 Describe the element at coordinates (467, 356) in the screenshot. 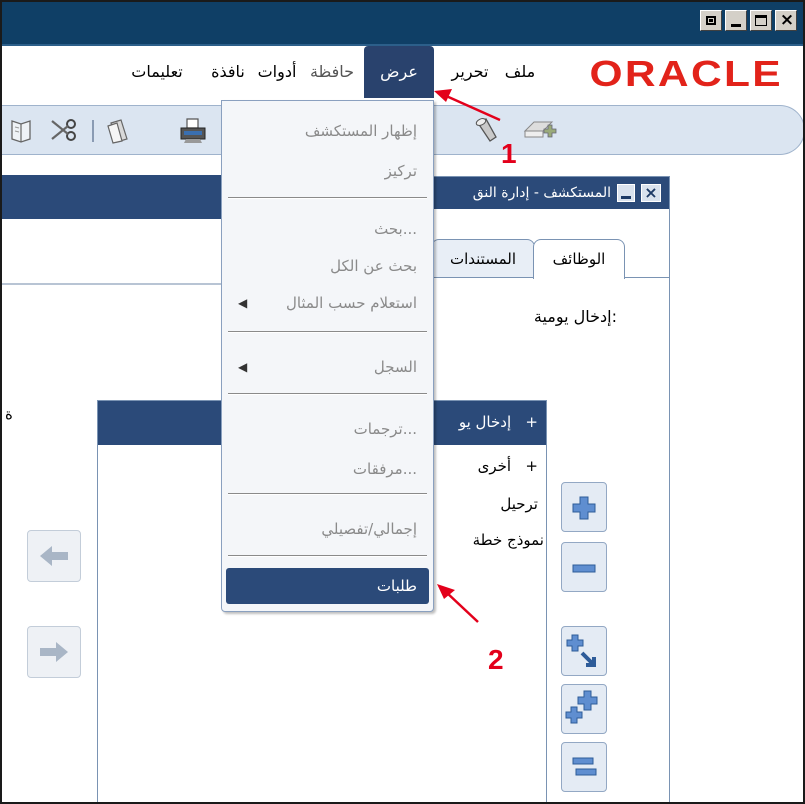

I see `callout-arrows` at that location.